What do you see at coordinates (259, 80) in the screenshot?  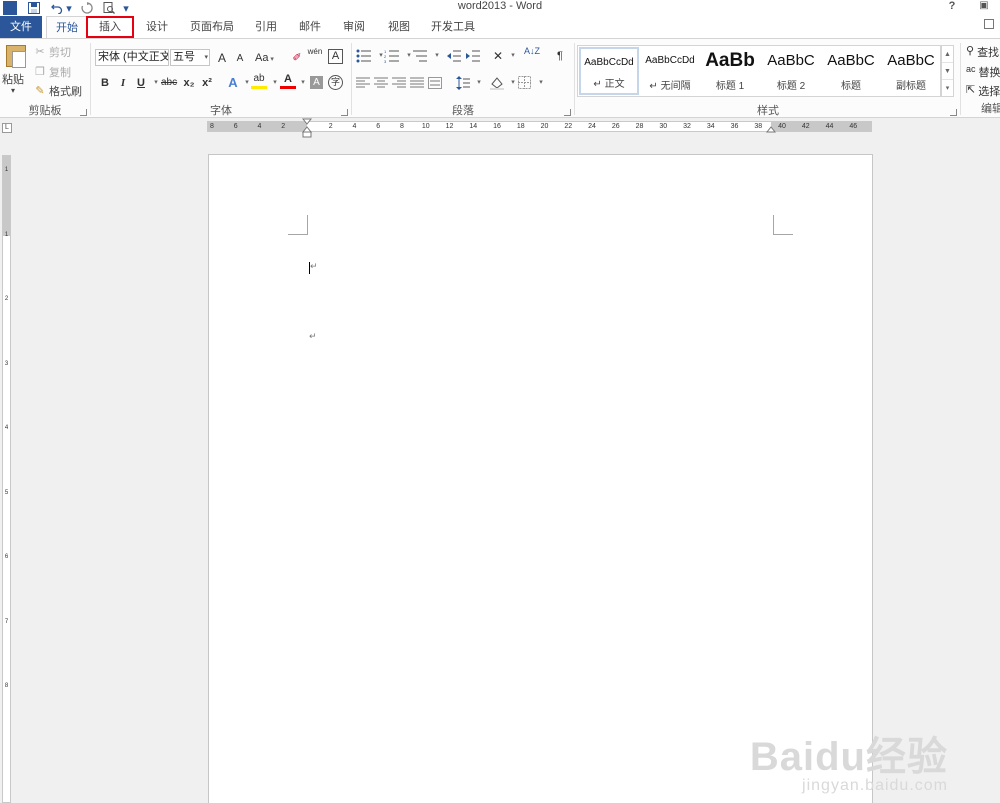 I see `highlight-button: ab` at bounding box center [259, 80].